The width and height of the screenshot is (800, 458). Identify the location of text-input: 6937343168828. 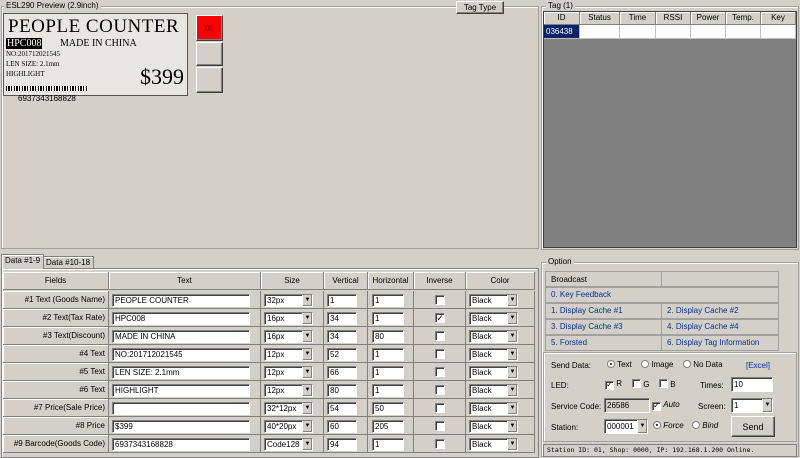
(181, 444).